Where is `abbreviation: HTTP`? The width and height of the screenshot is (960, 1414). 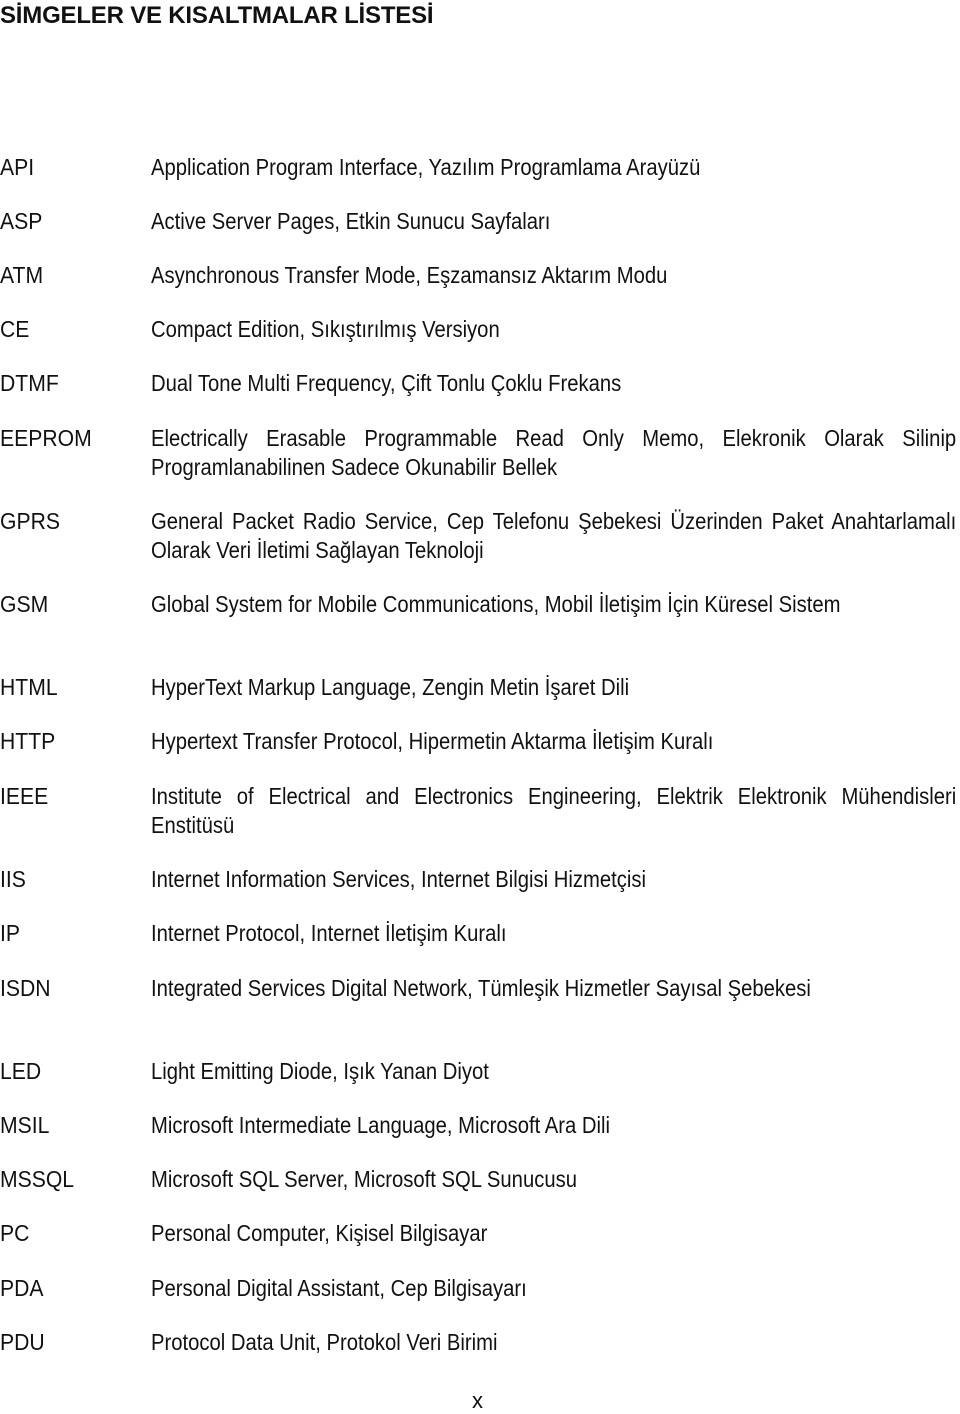 abbreviation: HTTP is located at coordinates (28, 741).